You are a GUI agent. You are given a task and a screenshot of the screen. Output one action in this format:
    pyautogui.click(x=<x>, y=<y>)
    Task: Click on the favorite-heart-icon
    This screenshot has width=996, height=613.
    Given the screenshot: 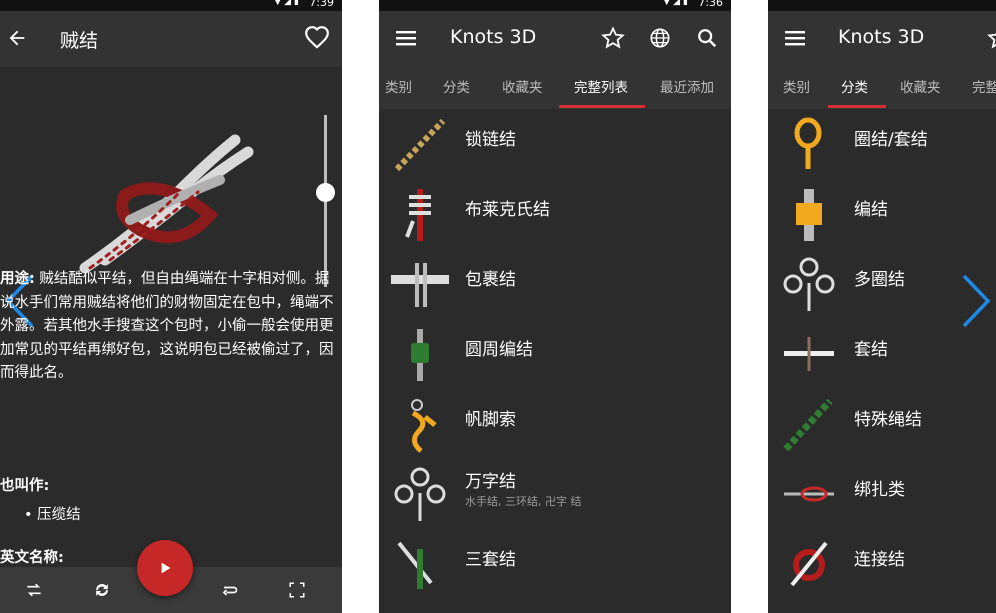 What is the action you would take?
    pyautogui.click(x=317, y=38)
    